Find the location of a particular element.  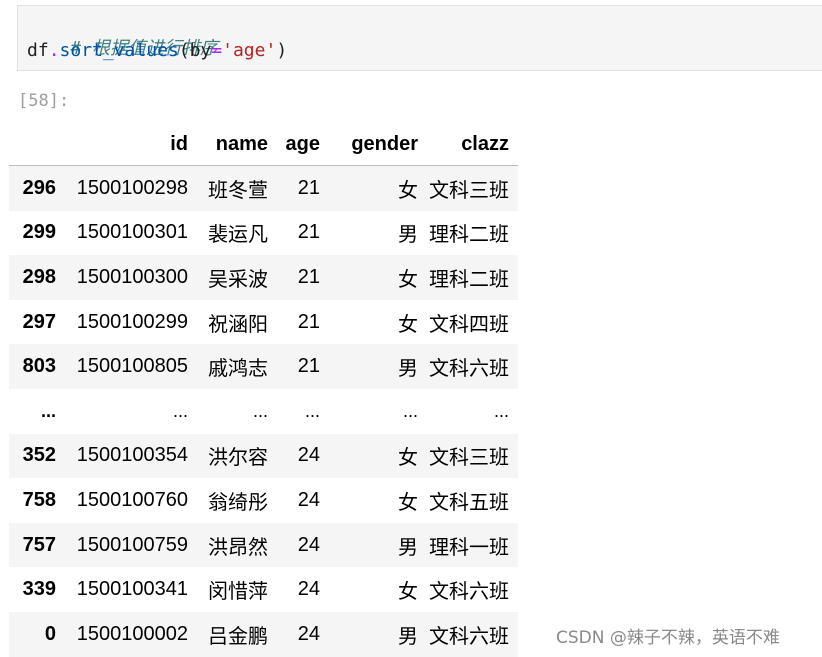

table-row: 296 1500100298 班冬萱 21 女 文科三班 is located at coordinates (263, 188).